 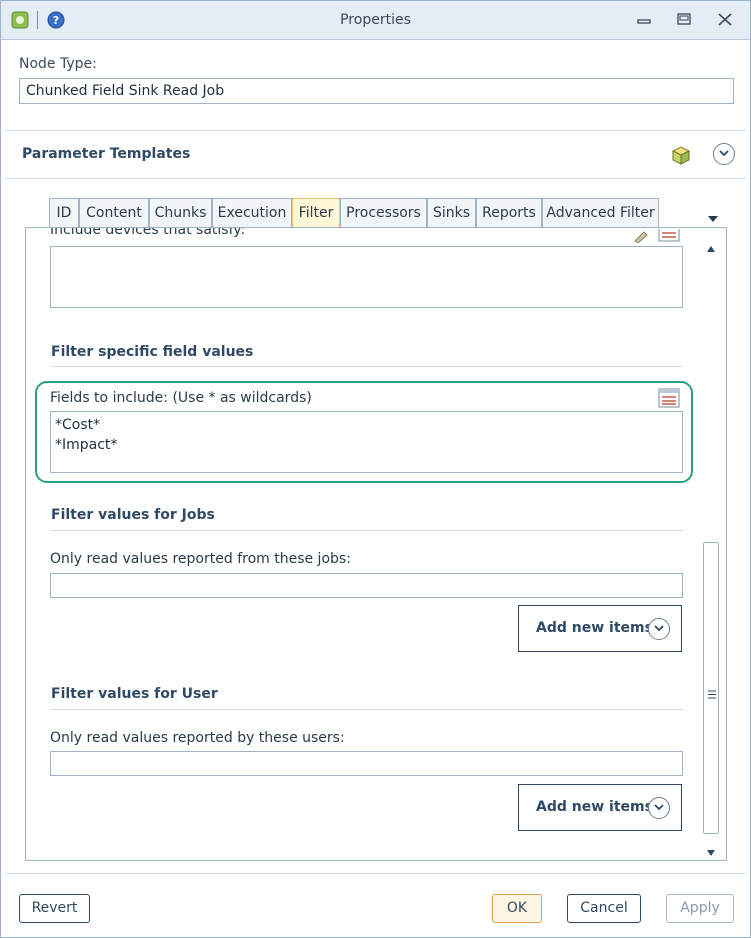 What do you see at coordinates (114, 212) in the screenshot?
I see `tab-content: Content` at bounding box center [114, 212].